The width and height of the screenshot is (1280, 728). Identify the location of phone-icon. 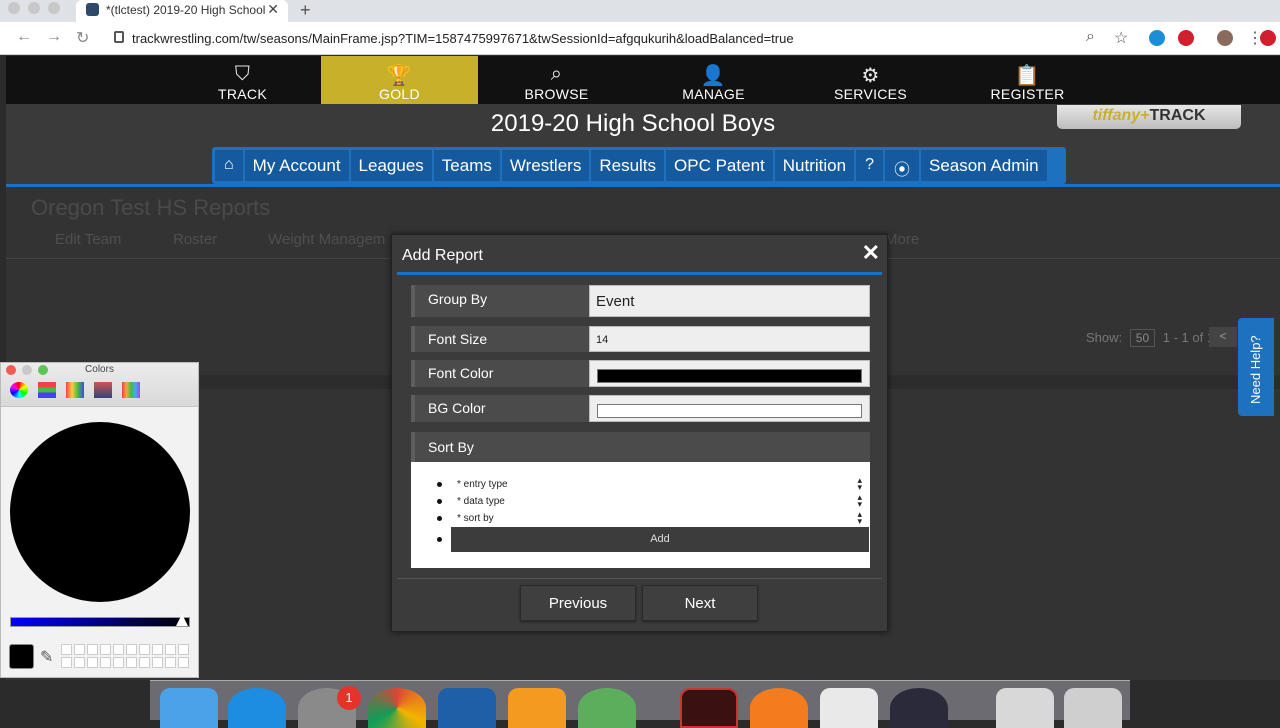
(537, 708).